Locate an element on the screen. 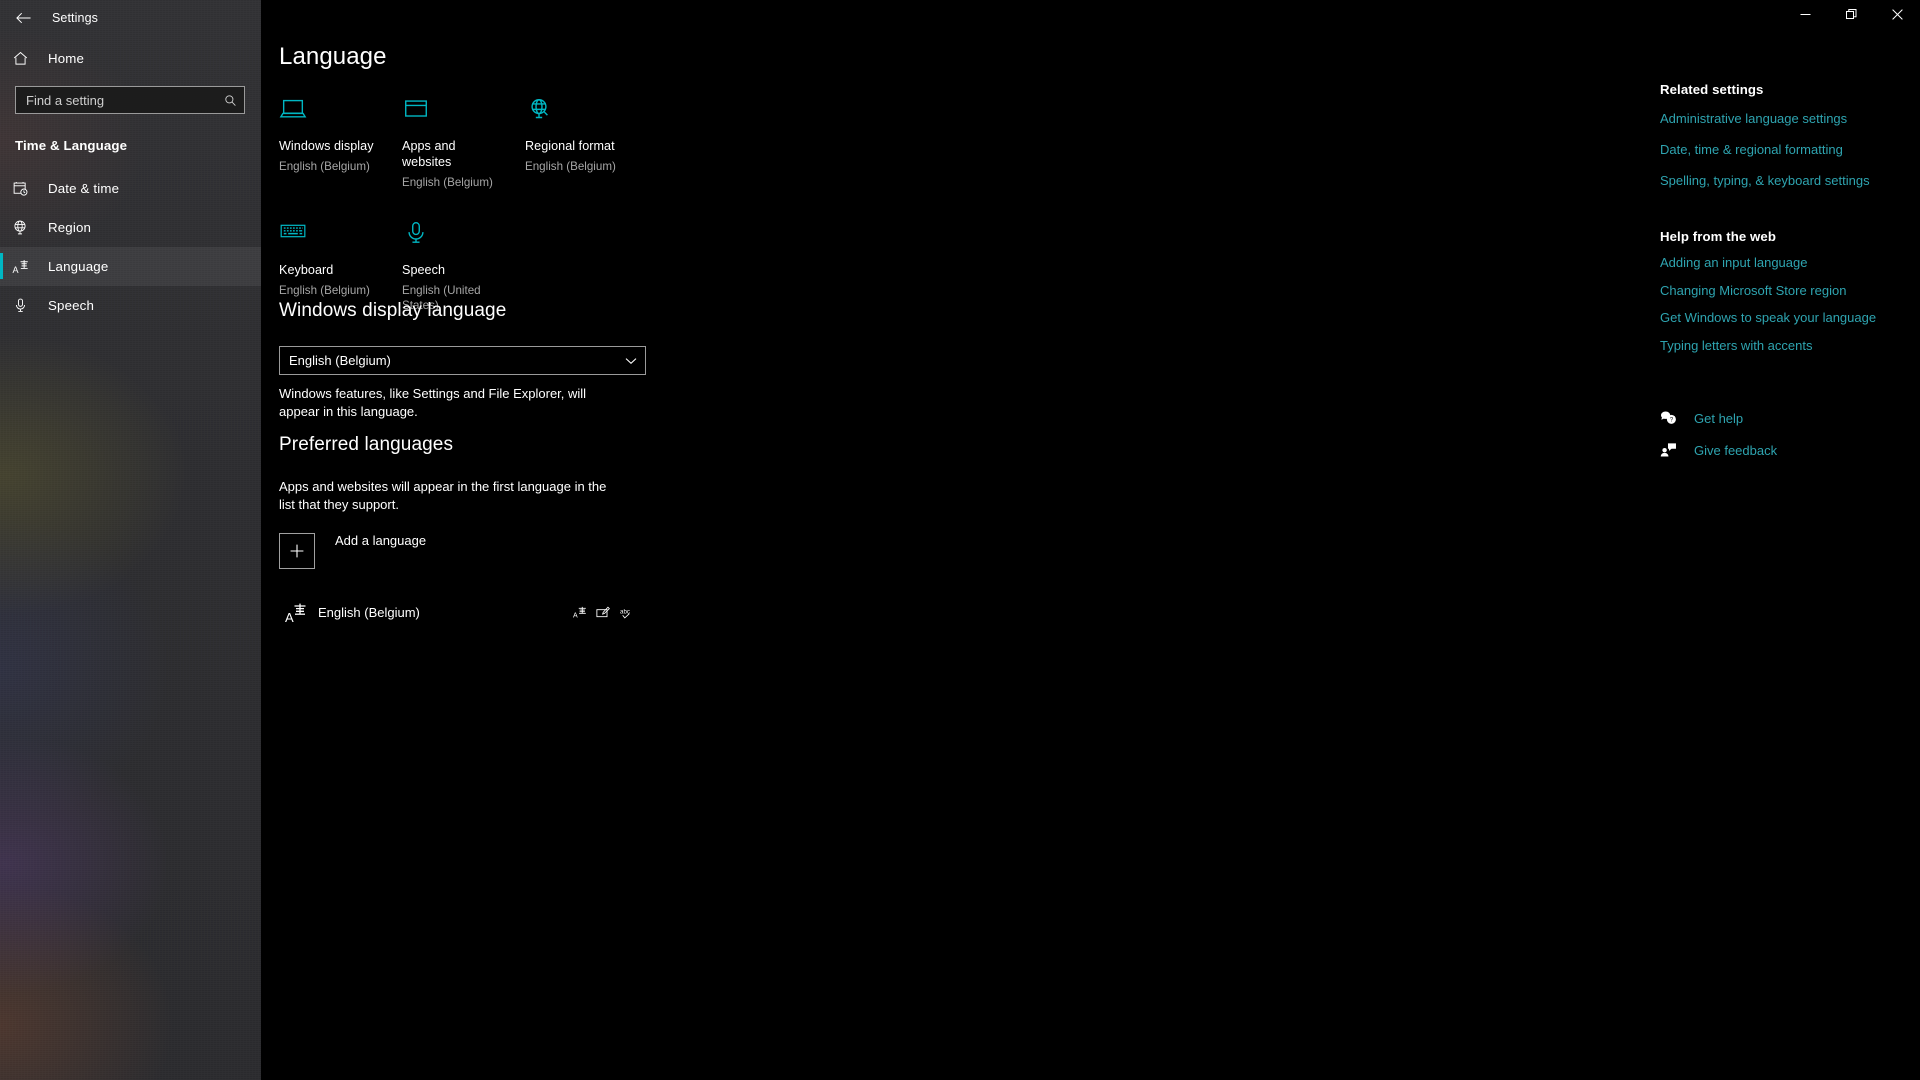 Image resolution: width=1920 pixels, height=1080 pixels. add-language-label: Add a language is located at coordinates (381, 540).